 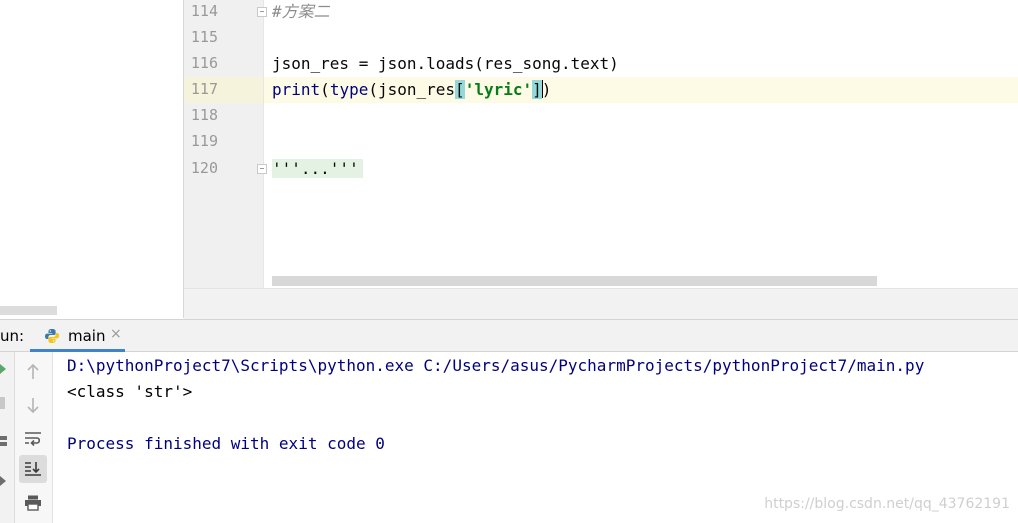 I want to click on type-builtin: type, so click(x=349, y=89).